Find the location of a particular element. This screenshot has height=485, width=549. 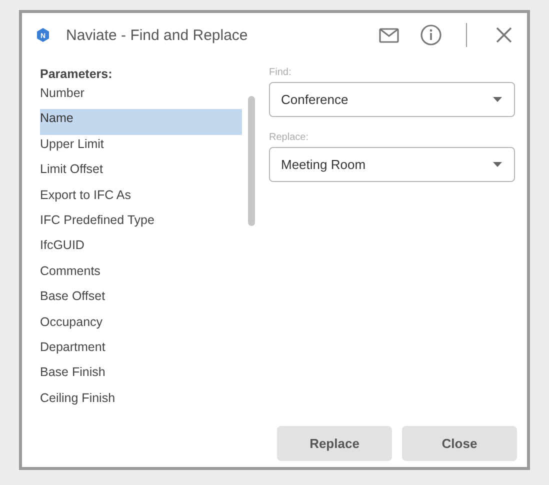

parameter-item: IfcGUID is located at coordinates (141, 249).